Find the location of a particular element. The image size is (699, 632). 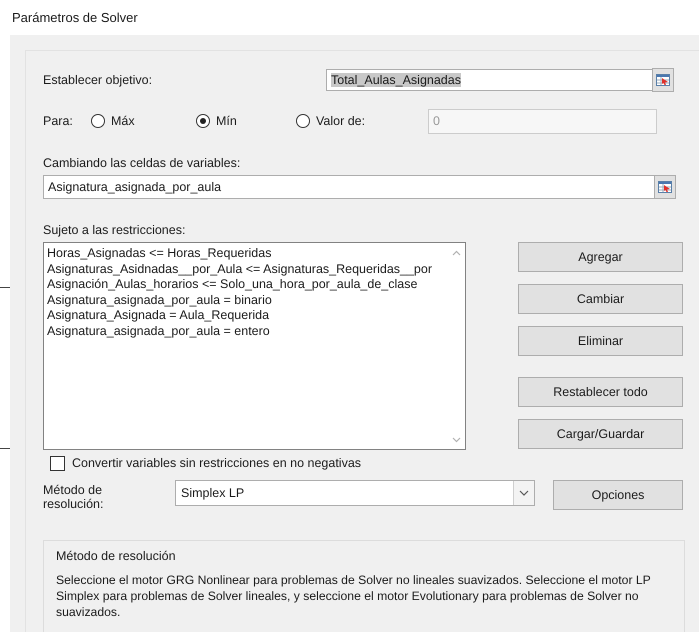

constraint-item: Horas_Asignadas <= Horas_Requeridas is located at coordinates (247, 254).